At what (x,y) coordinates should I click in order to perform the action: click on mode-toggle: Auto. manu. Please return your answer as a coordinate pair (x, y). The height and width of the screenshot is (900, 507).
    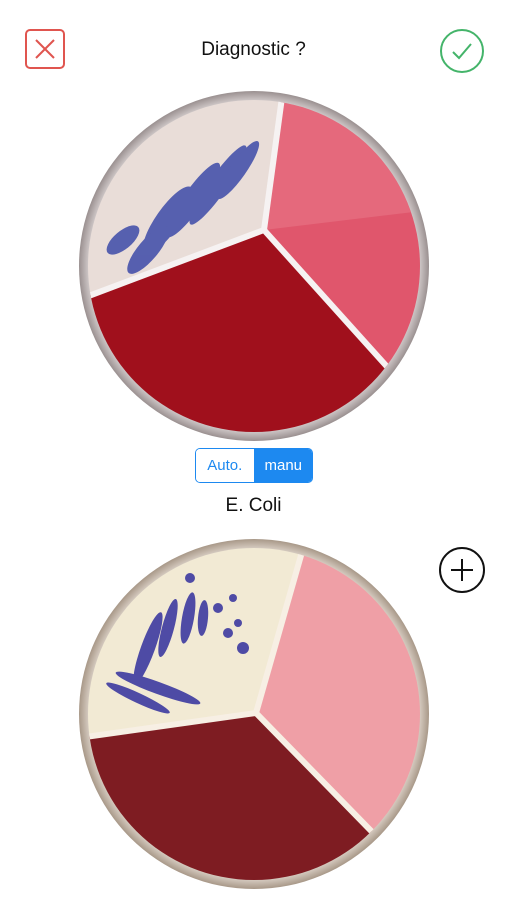
    Looking at the image, I should click on (254, 465).